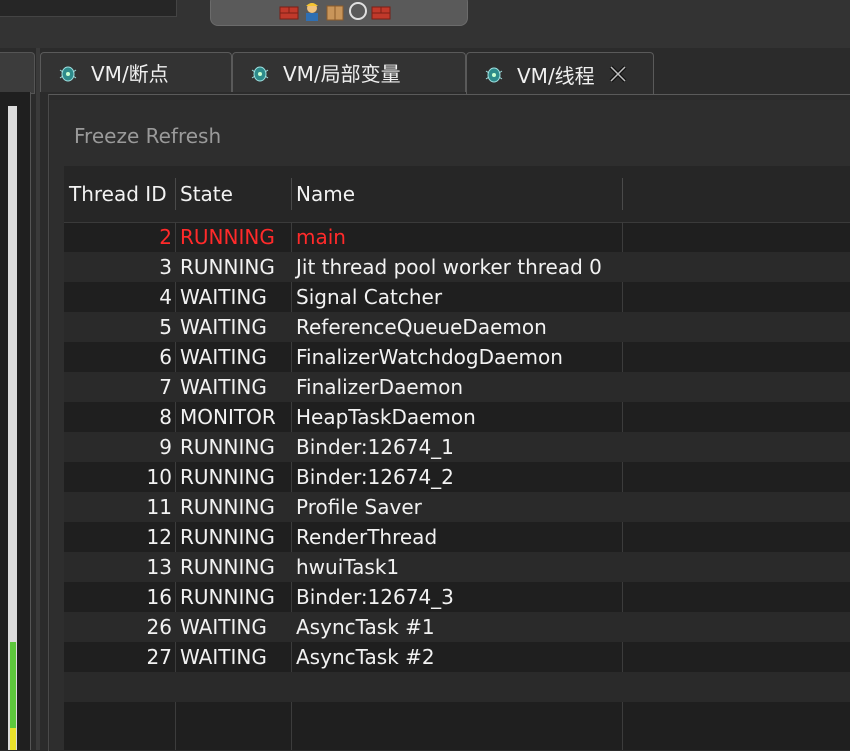  I want to click on top-left-field, so click(88, 8).